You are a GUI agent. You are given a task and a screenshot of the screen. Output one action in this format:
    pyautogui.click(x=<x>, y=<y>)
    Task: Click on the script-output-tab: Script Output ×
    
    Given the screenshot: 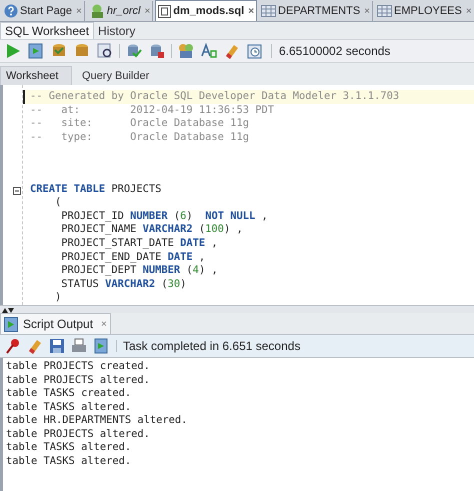 What is the action you would take?
    pyautogui.click(x=55, y=323)
    